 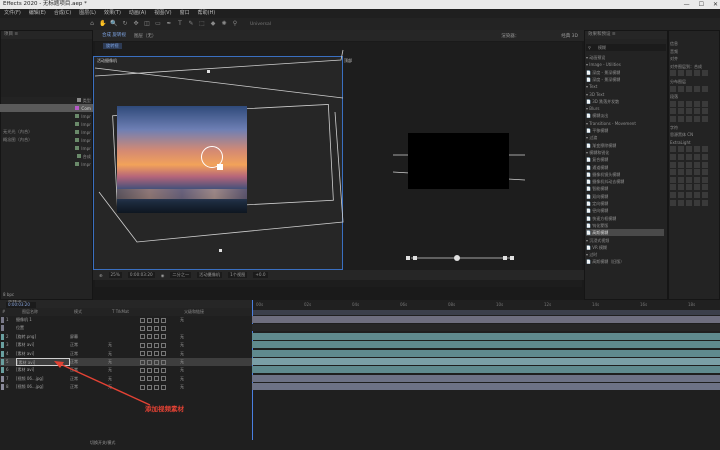 I want to click on effect-item: ▾ 过时, so click(x=625, y=254).